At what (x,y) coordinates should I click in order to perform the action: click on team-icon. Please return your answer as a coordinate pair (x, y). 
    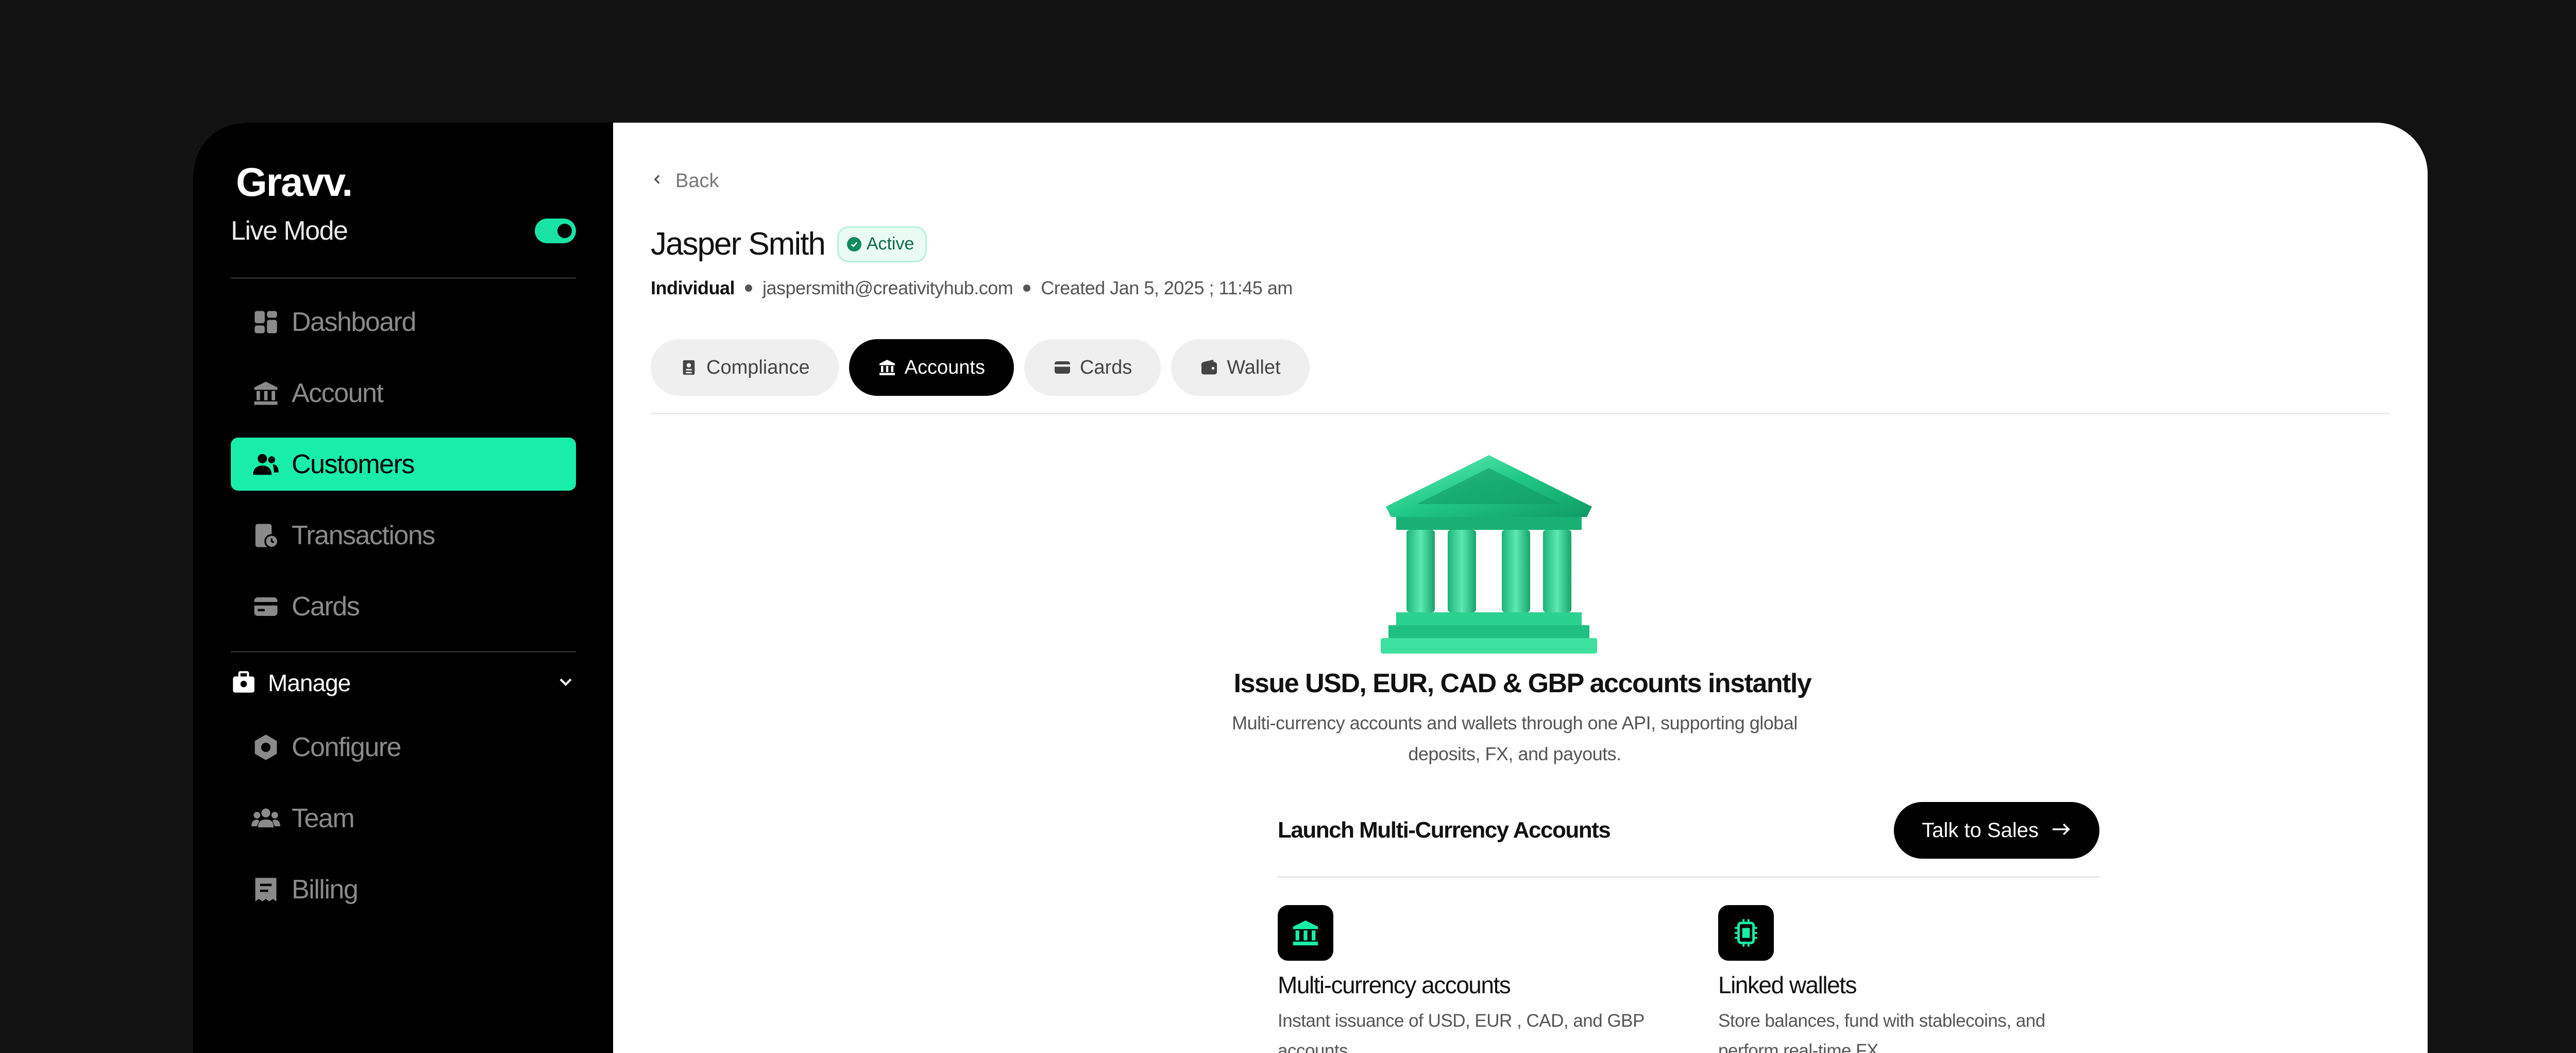
    Looking at the image, I should click on (265, 818).